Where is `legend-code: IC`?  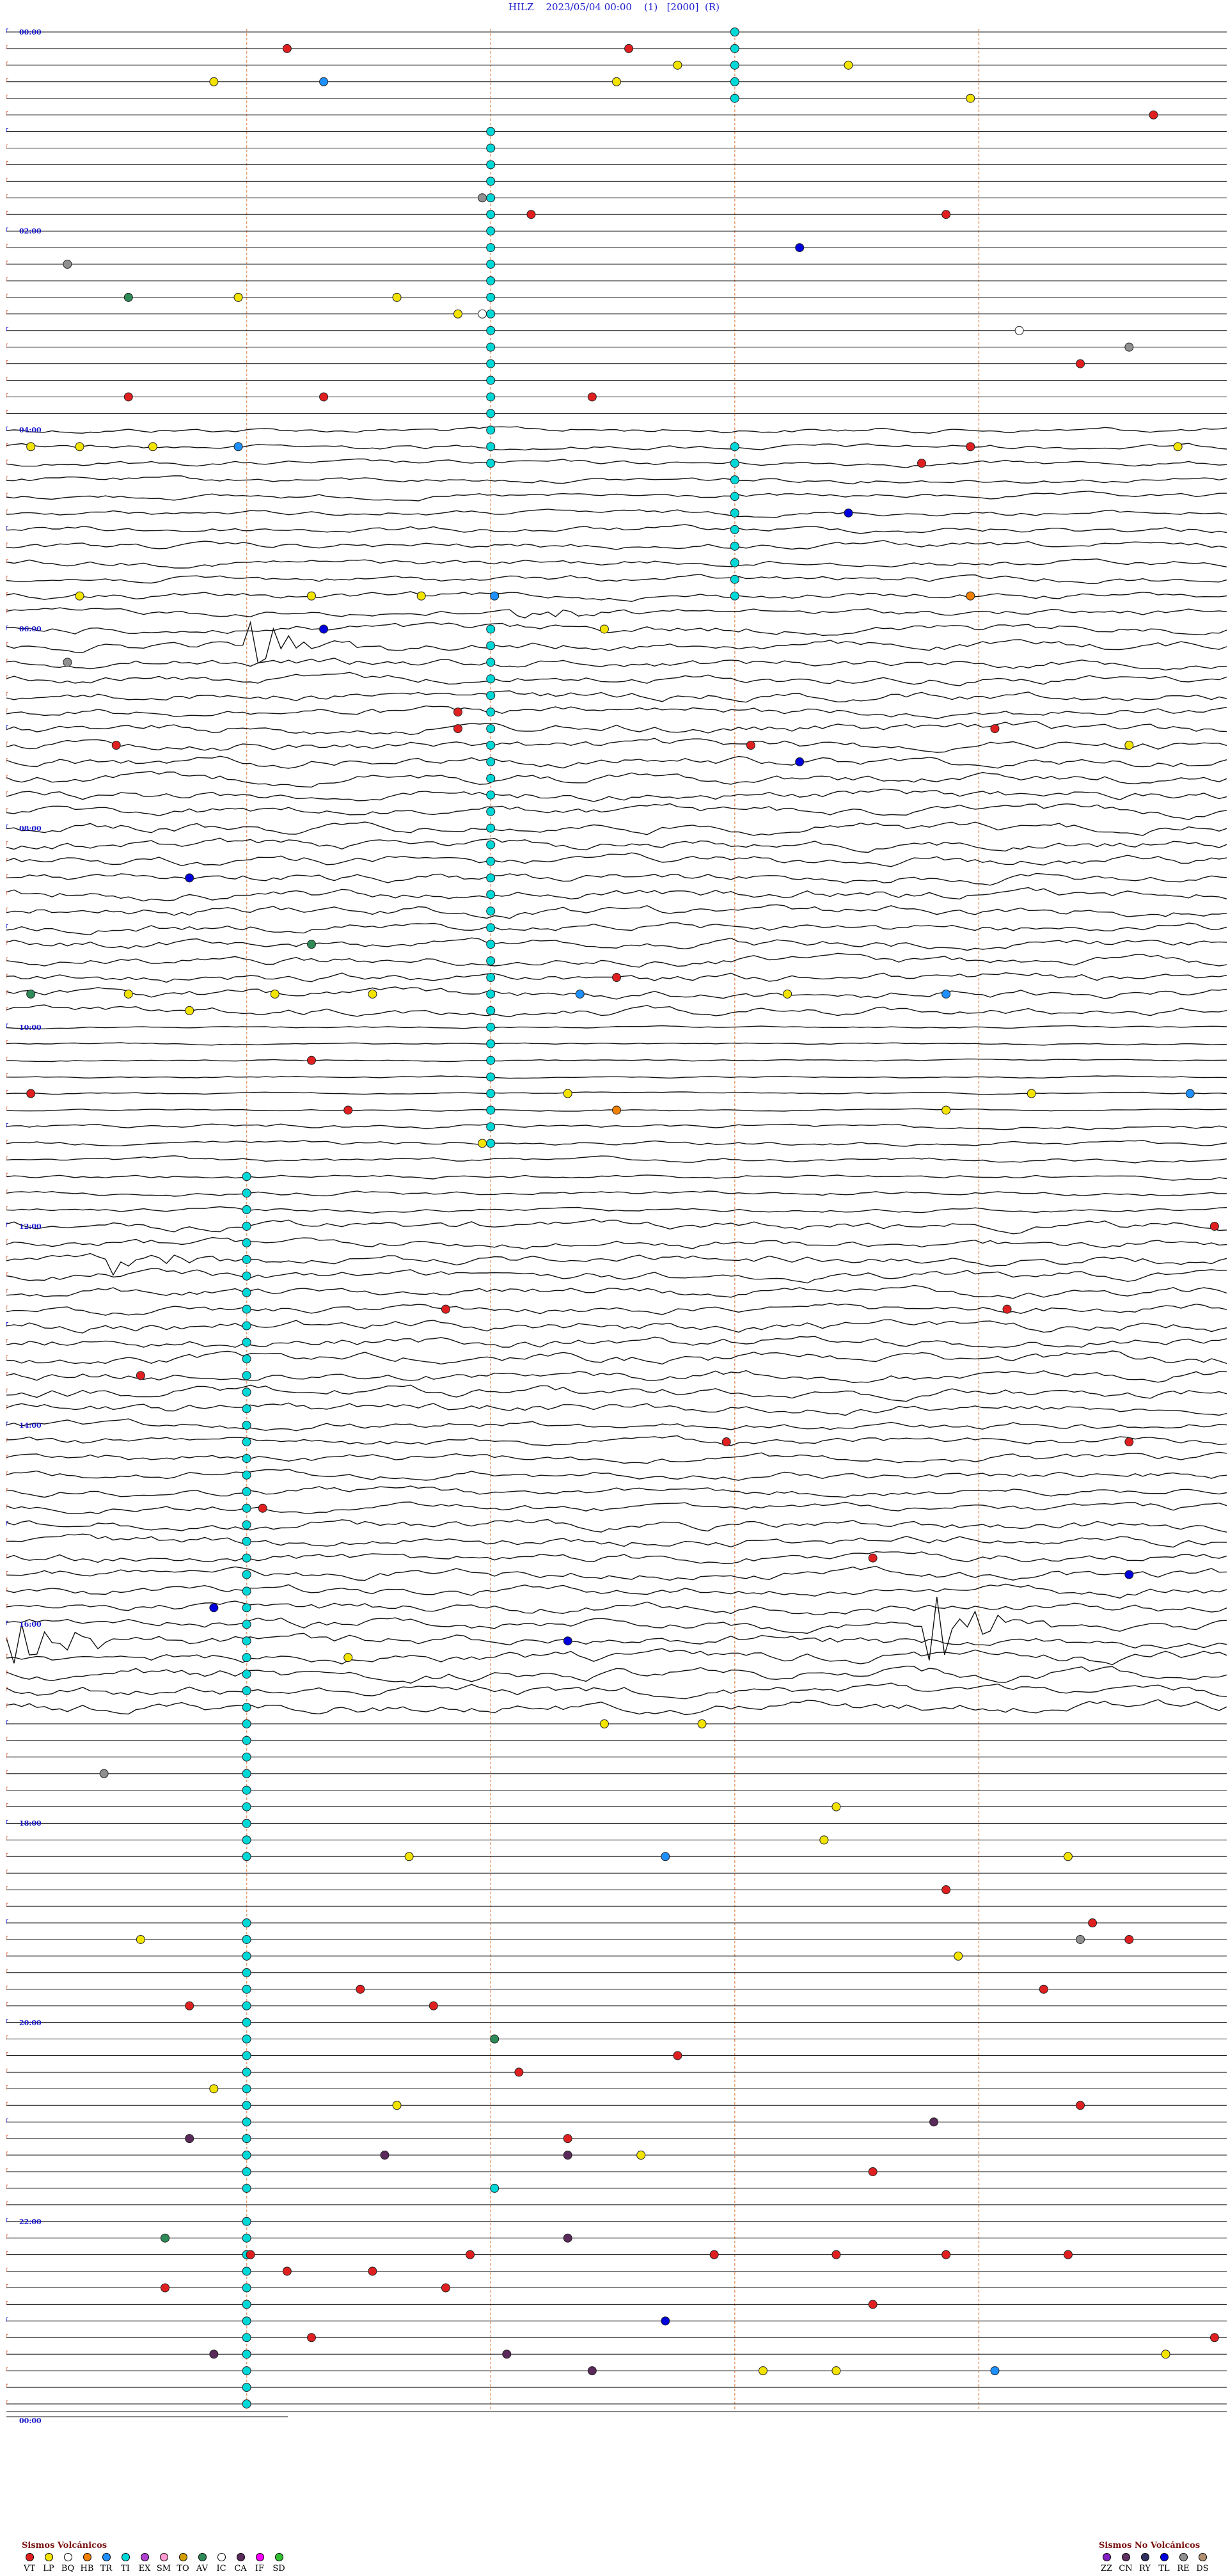
legend-code: IC is located at coordinates (221, 2568).